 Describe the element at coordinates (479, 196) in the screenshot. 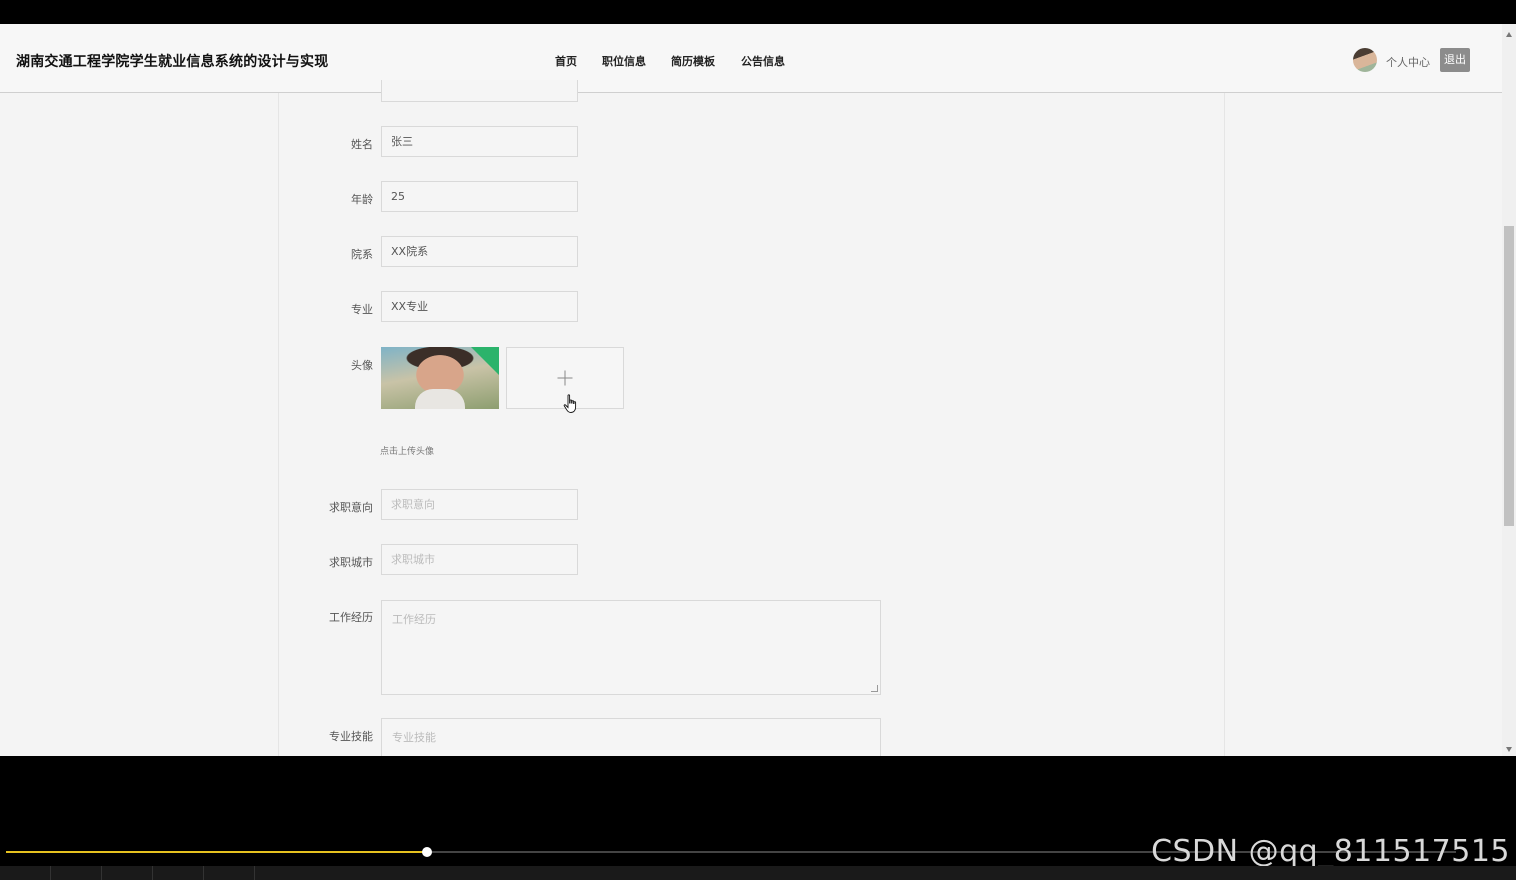

I see `age-input: 25` at that location.